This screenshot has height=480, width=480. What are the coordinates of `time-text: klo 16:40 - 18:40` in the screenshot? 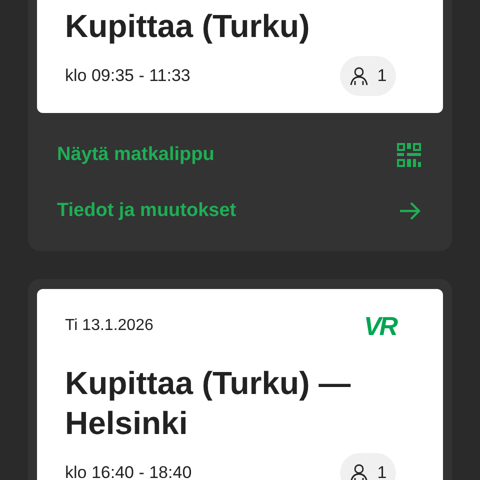 It's located at (128, 471).